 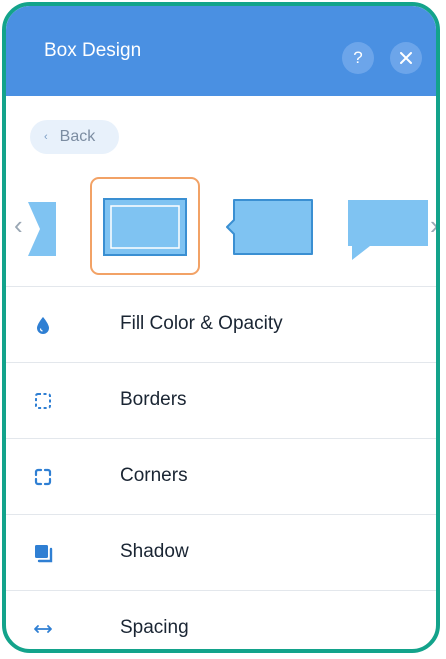 I want to click on close-icon, so click(x=406, y=58).